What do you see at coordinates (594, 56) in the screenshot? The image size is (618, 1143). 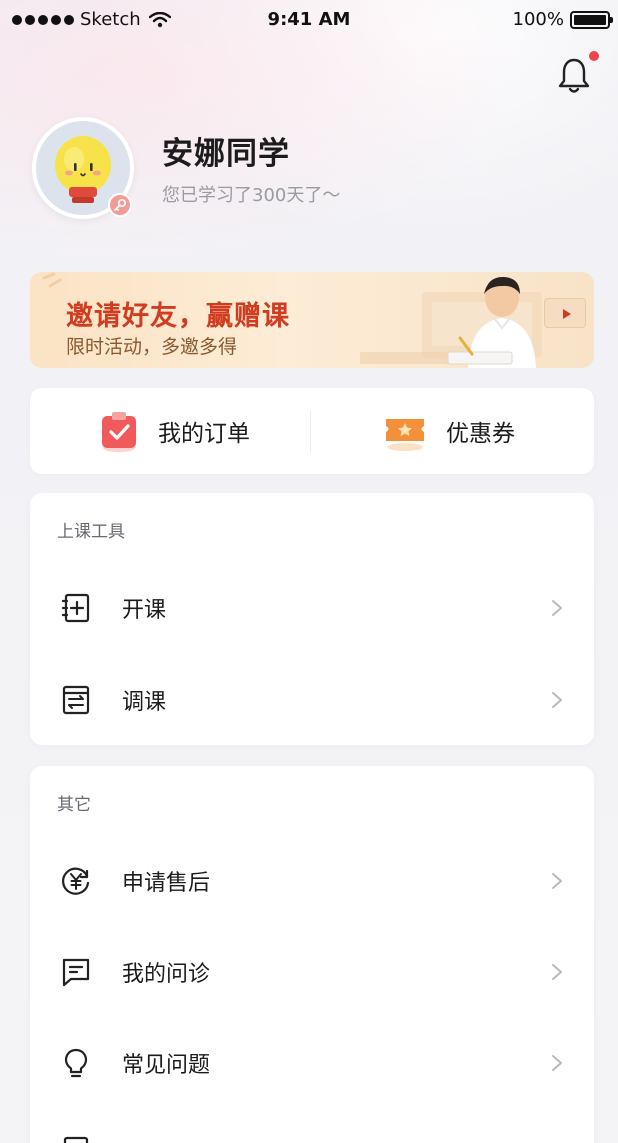 I see `notification-dot` at bounding box center [594, 56].